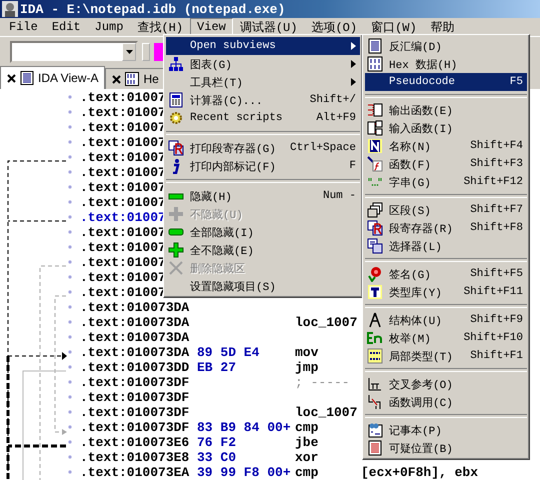 Image resolution: width=540 pixels, height=480 pixels. What do you see at coordinates (446, 402) in the screenshot?
I see `menu-item: 函数调用(C)` at bounding box center [446, 402].